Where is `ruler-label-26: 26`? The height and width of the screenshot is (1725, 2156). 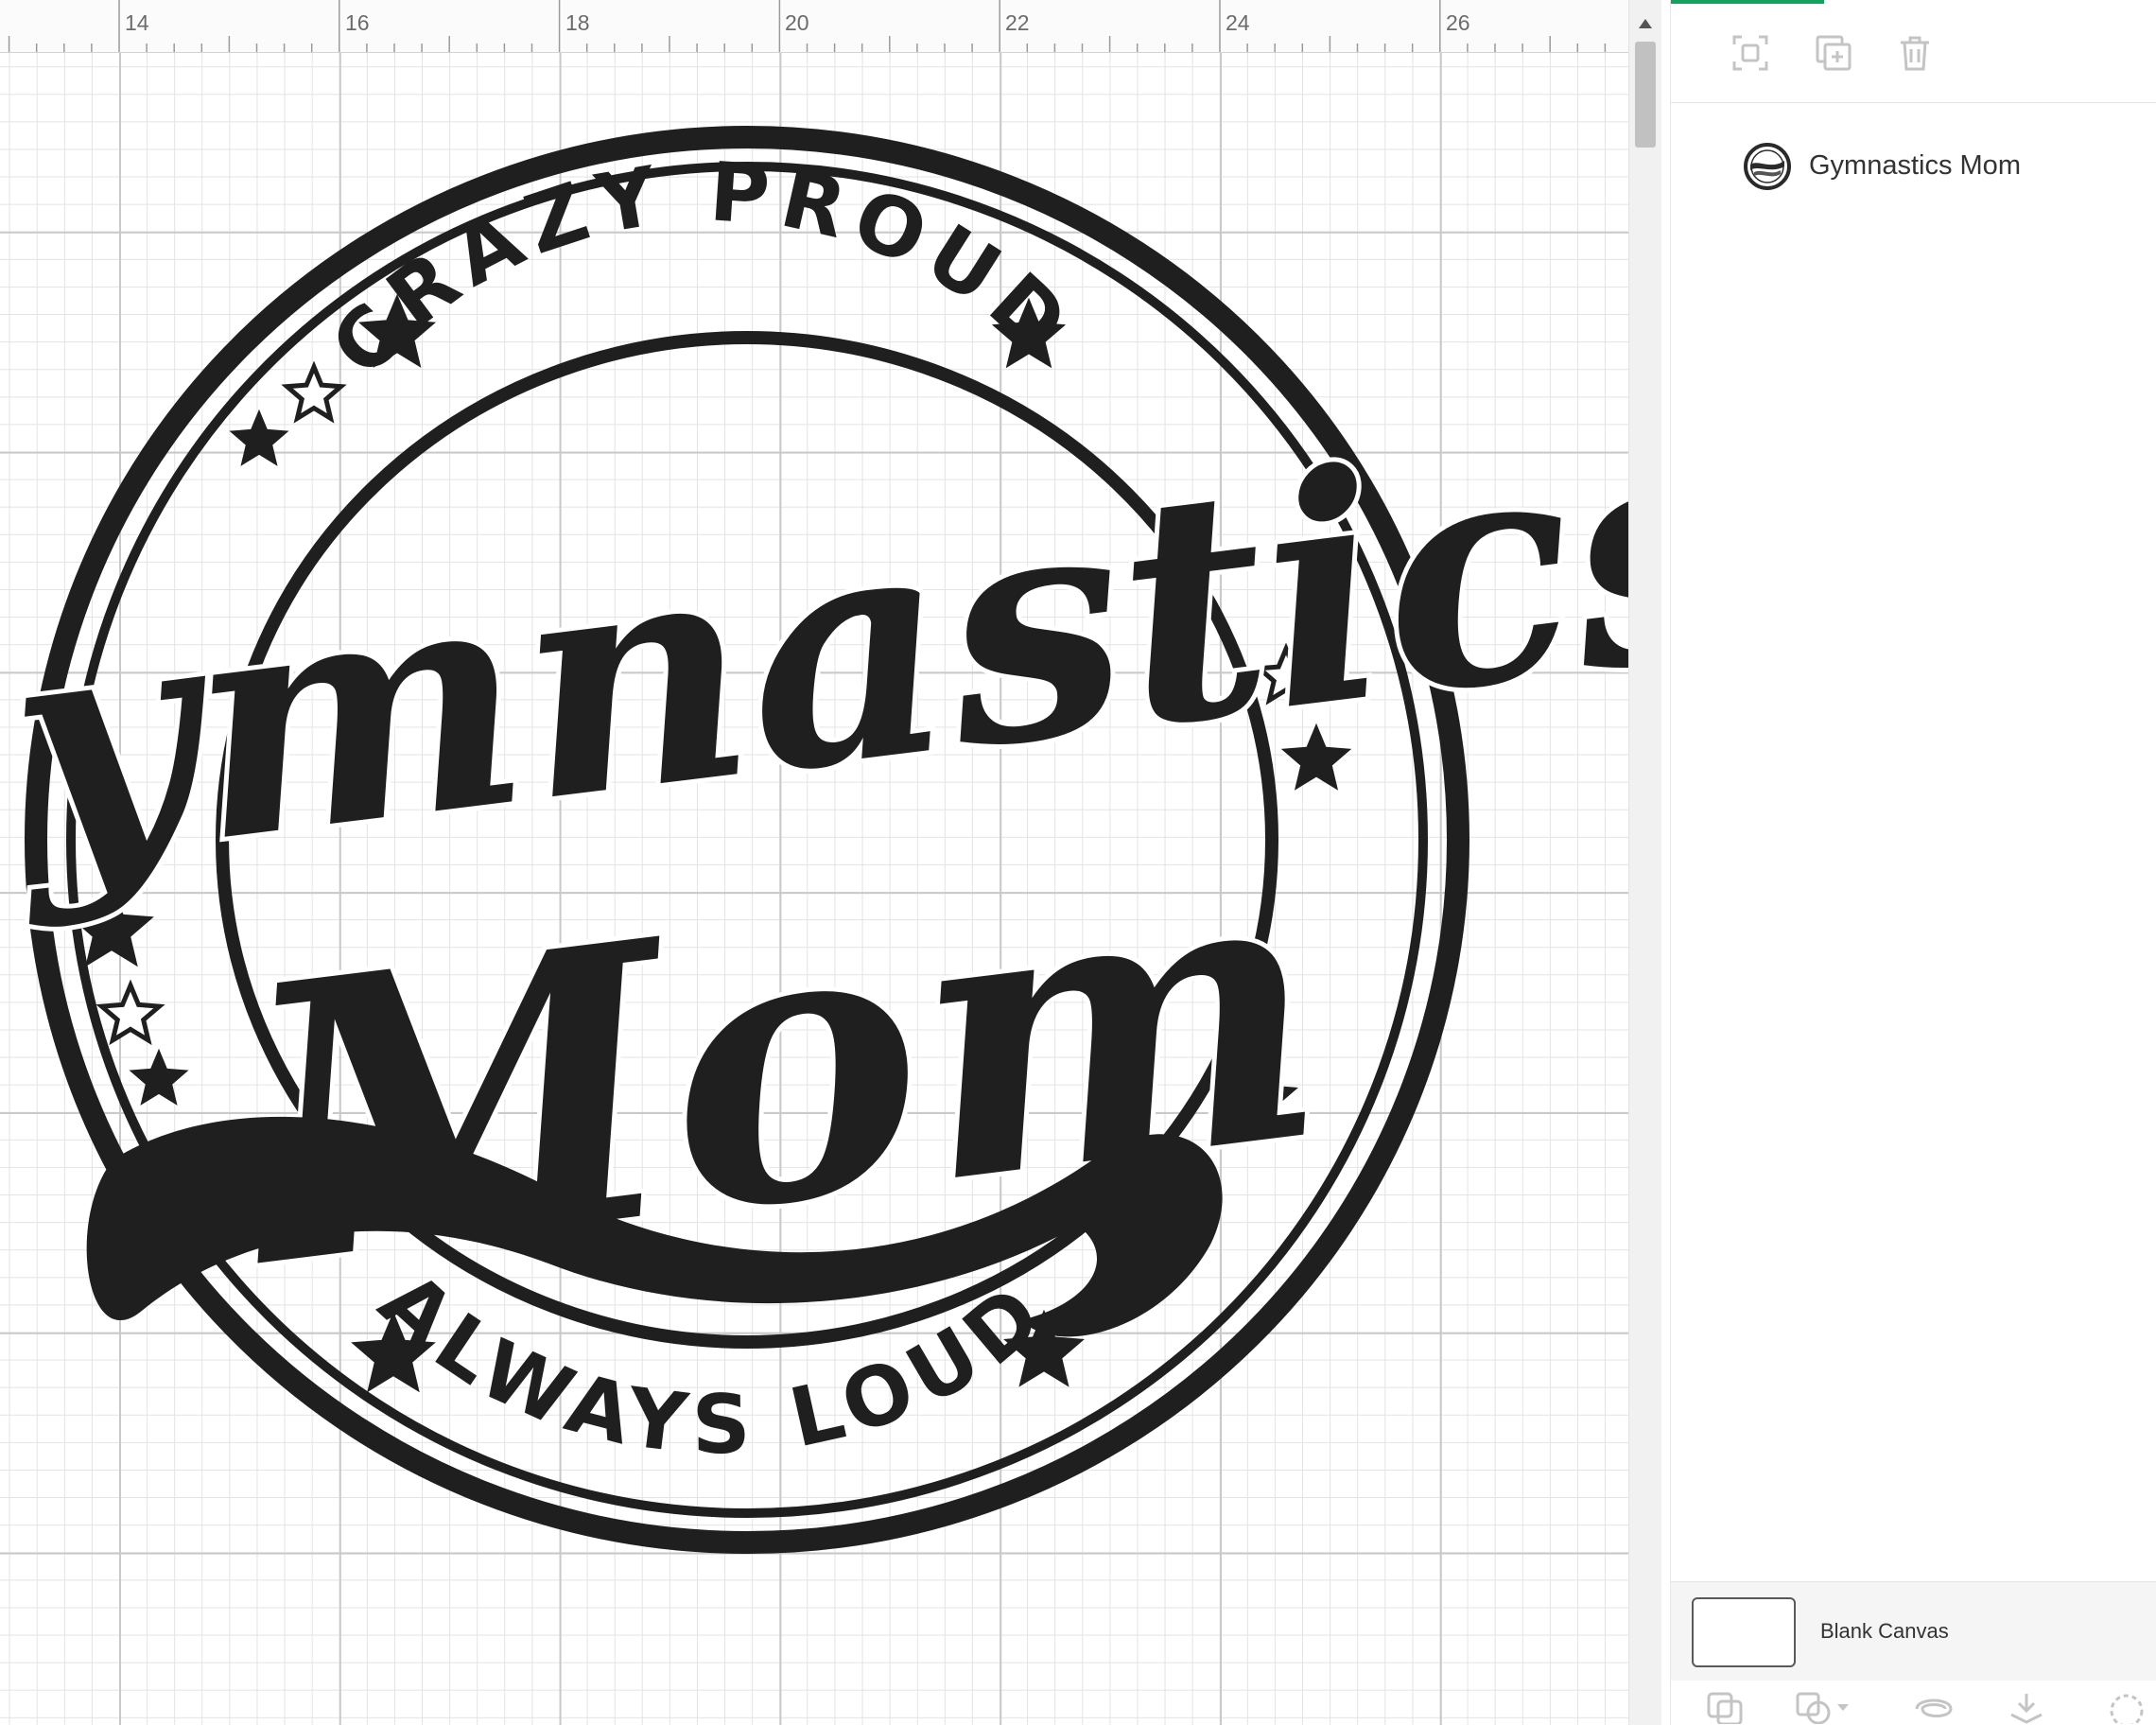 ruler-label-26: 26 is located at coordinates (1458, 22).